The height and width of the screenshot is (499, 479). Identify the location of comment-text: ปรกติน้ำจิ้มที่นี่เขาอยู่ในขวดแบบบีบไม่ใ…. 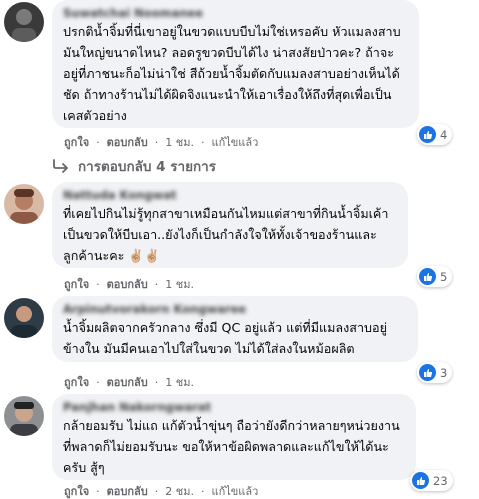
(232, 73).